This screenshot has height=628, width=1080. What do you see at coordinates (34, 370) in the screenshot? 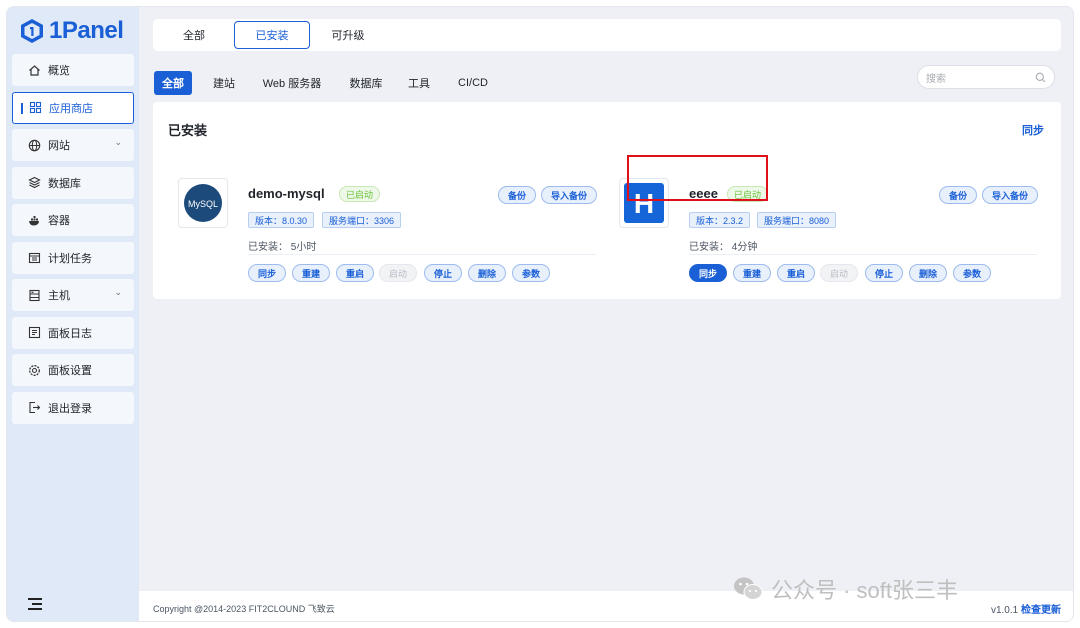
I see `gear-icon` at bounding box center [34, 370].